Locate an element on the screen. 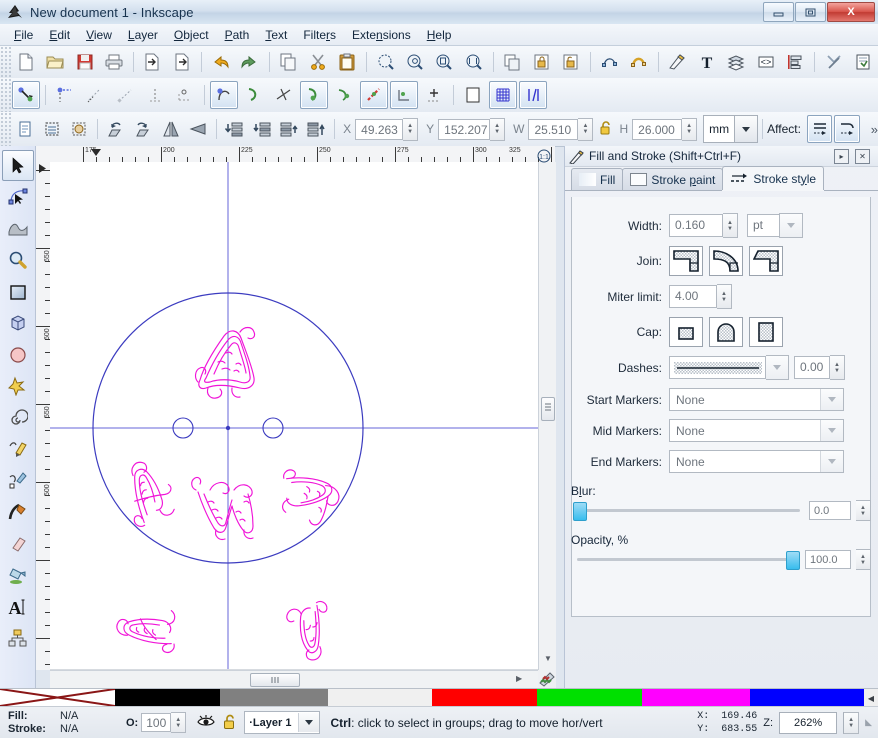 The width and height of the screenshot is (878, 738). dash-offset-input: 0.00 is located at coordinates (812, 367).